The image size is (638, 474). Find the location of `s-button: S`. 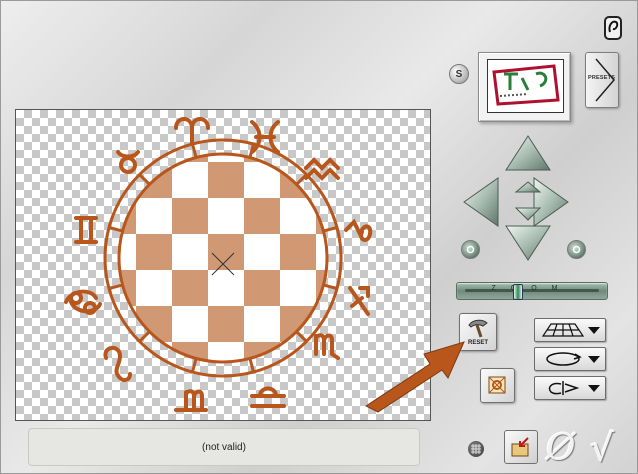

s-button: S is located at coordinates (459, 74).